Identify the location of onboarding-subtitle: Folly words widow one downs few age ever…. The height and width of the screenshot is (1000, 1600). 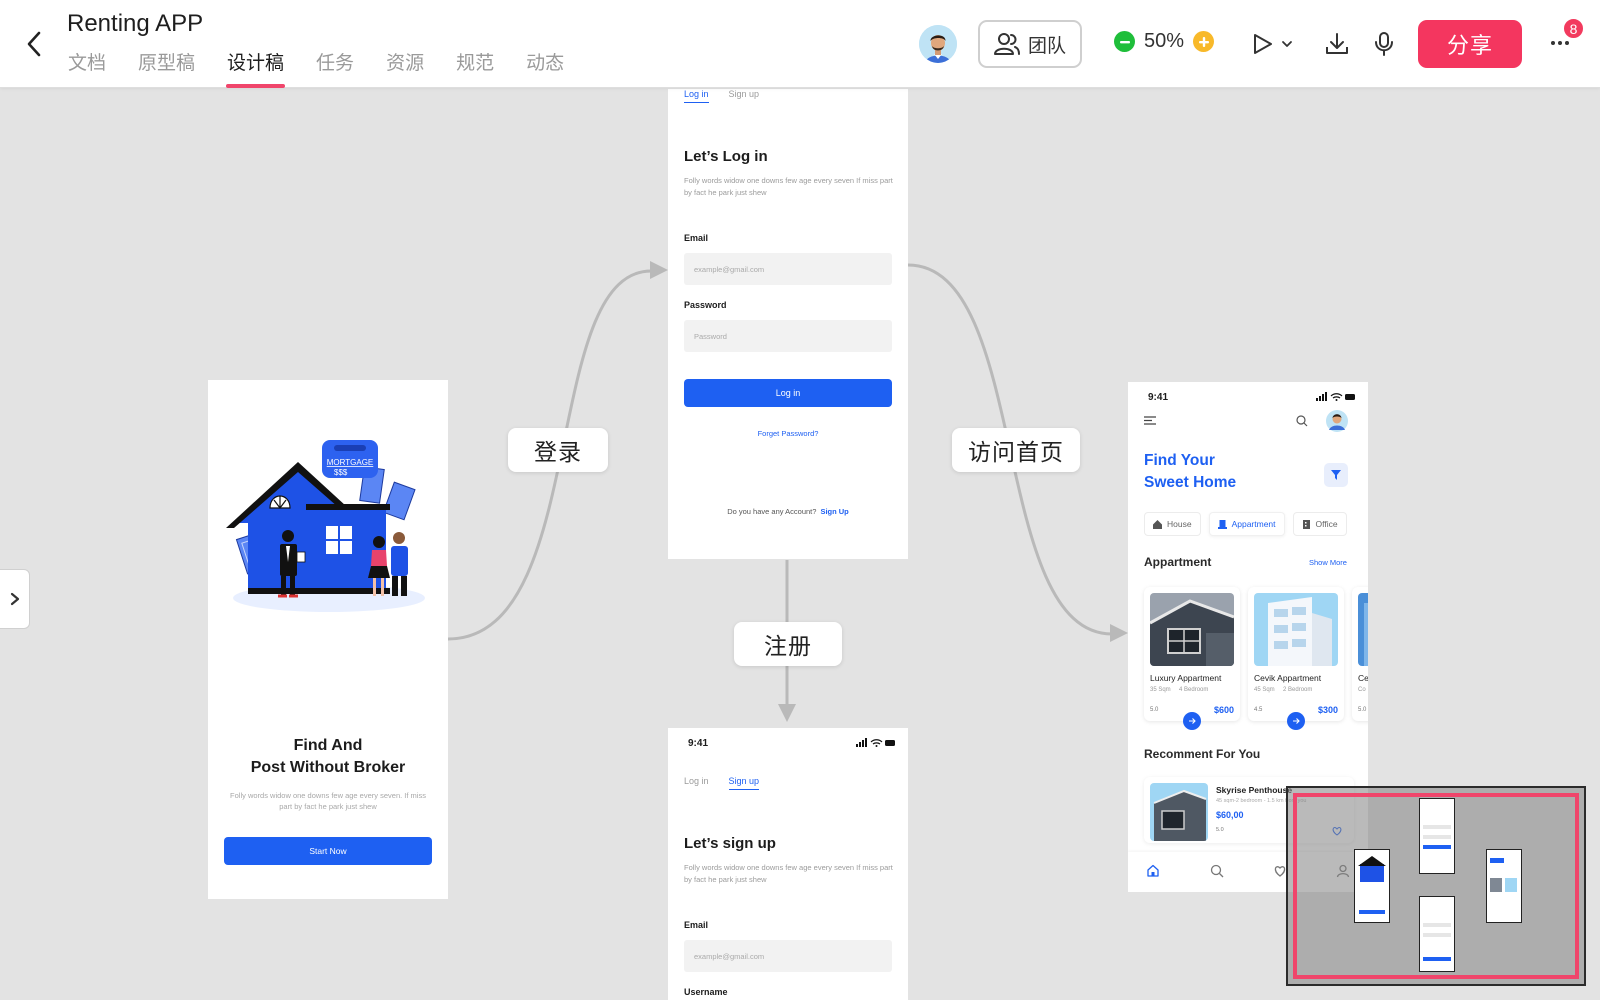
(328, 801).